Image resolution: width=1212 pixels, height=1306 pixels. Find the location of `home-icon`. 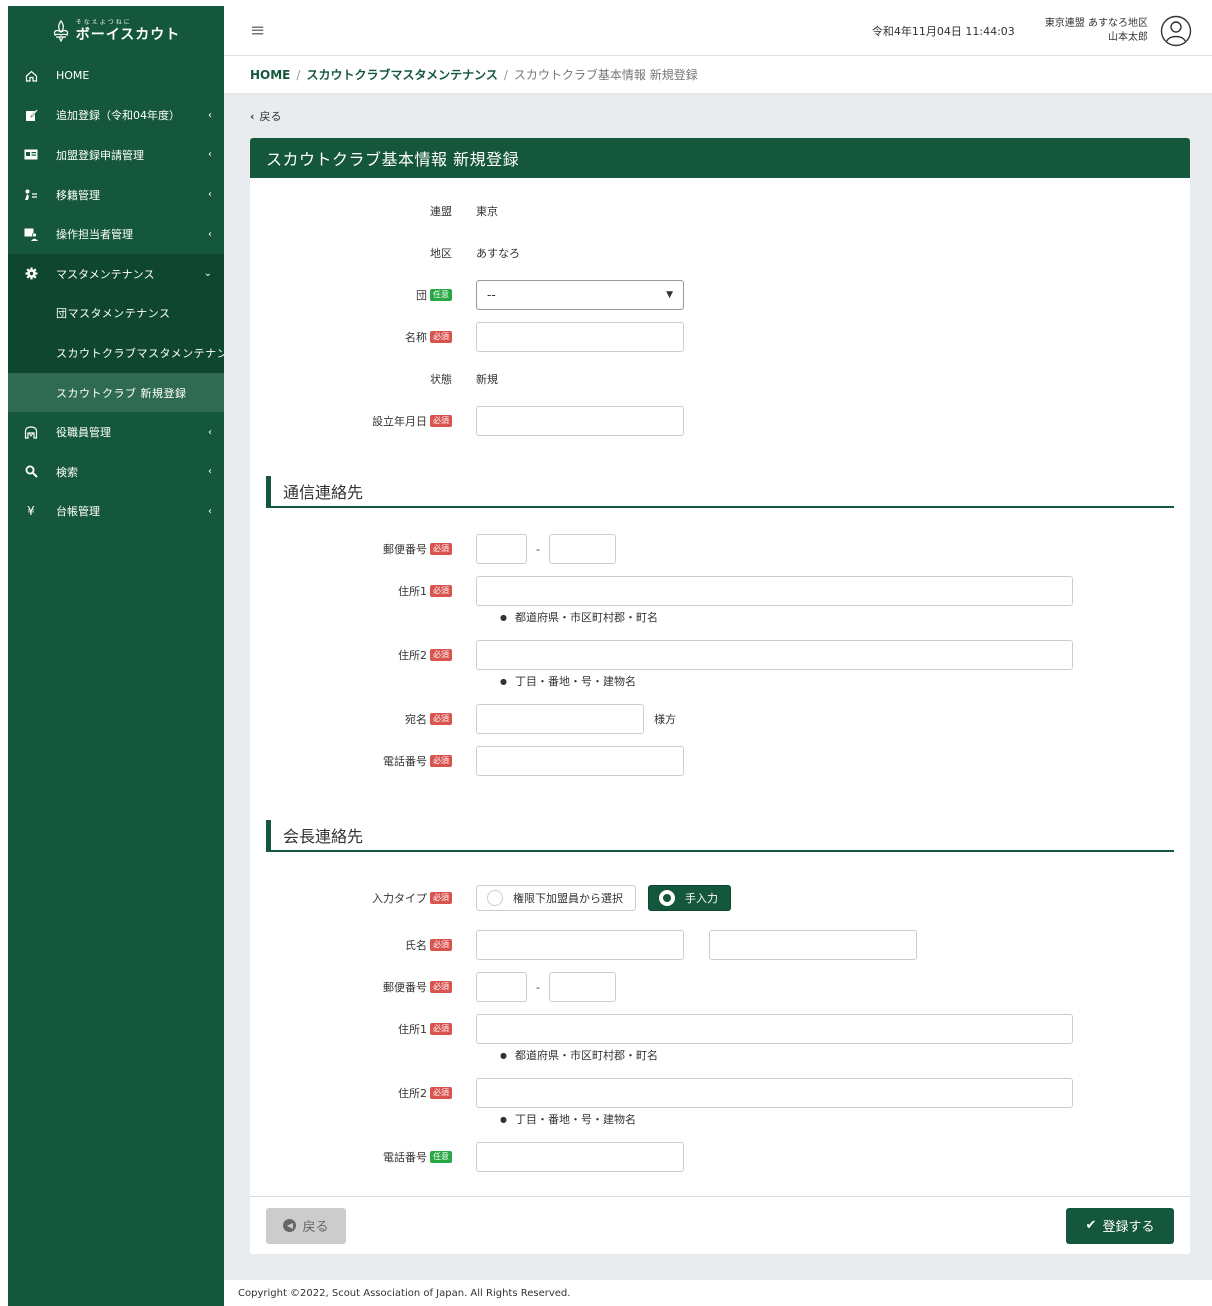

home-icon is located at coordinates (31, 76).